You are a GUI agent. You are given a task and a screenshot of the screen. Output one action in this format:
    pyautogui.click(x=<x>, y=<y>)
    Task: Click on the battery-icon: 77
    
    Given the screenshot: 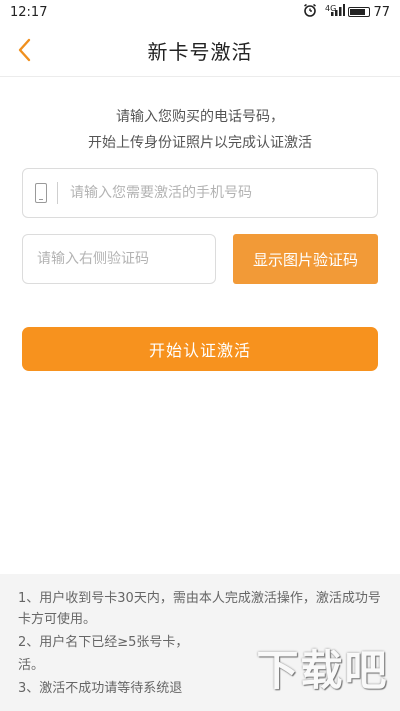 What is the action you would take?
    pyautogui.click(x=369, y=12)
    